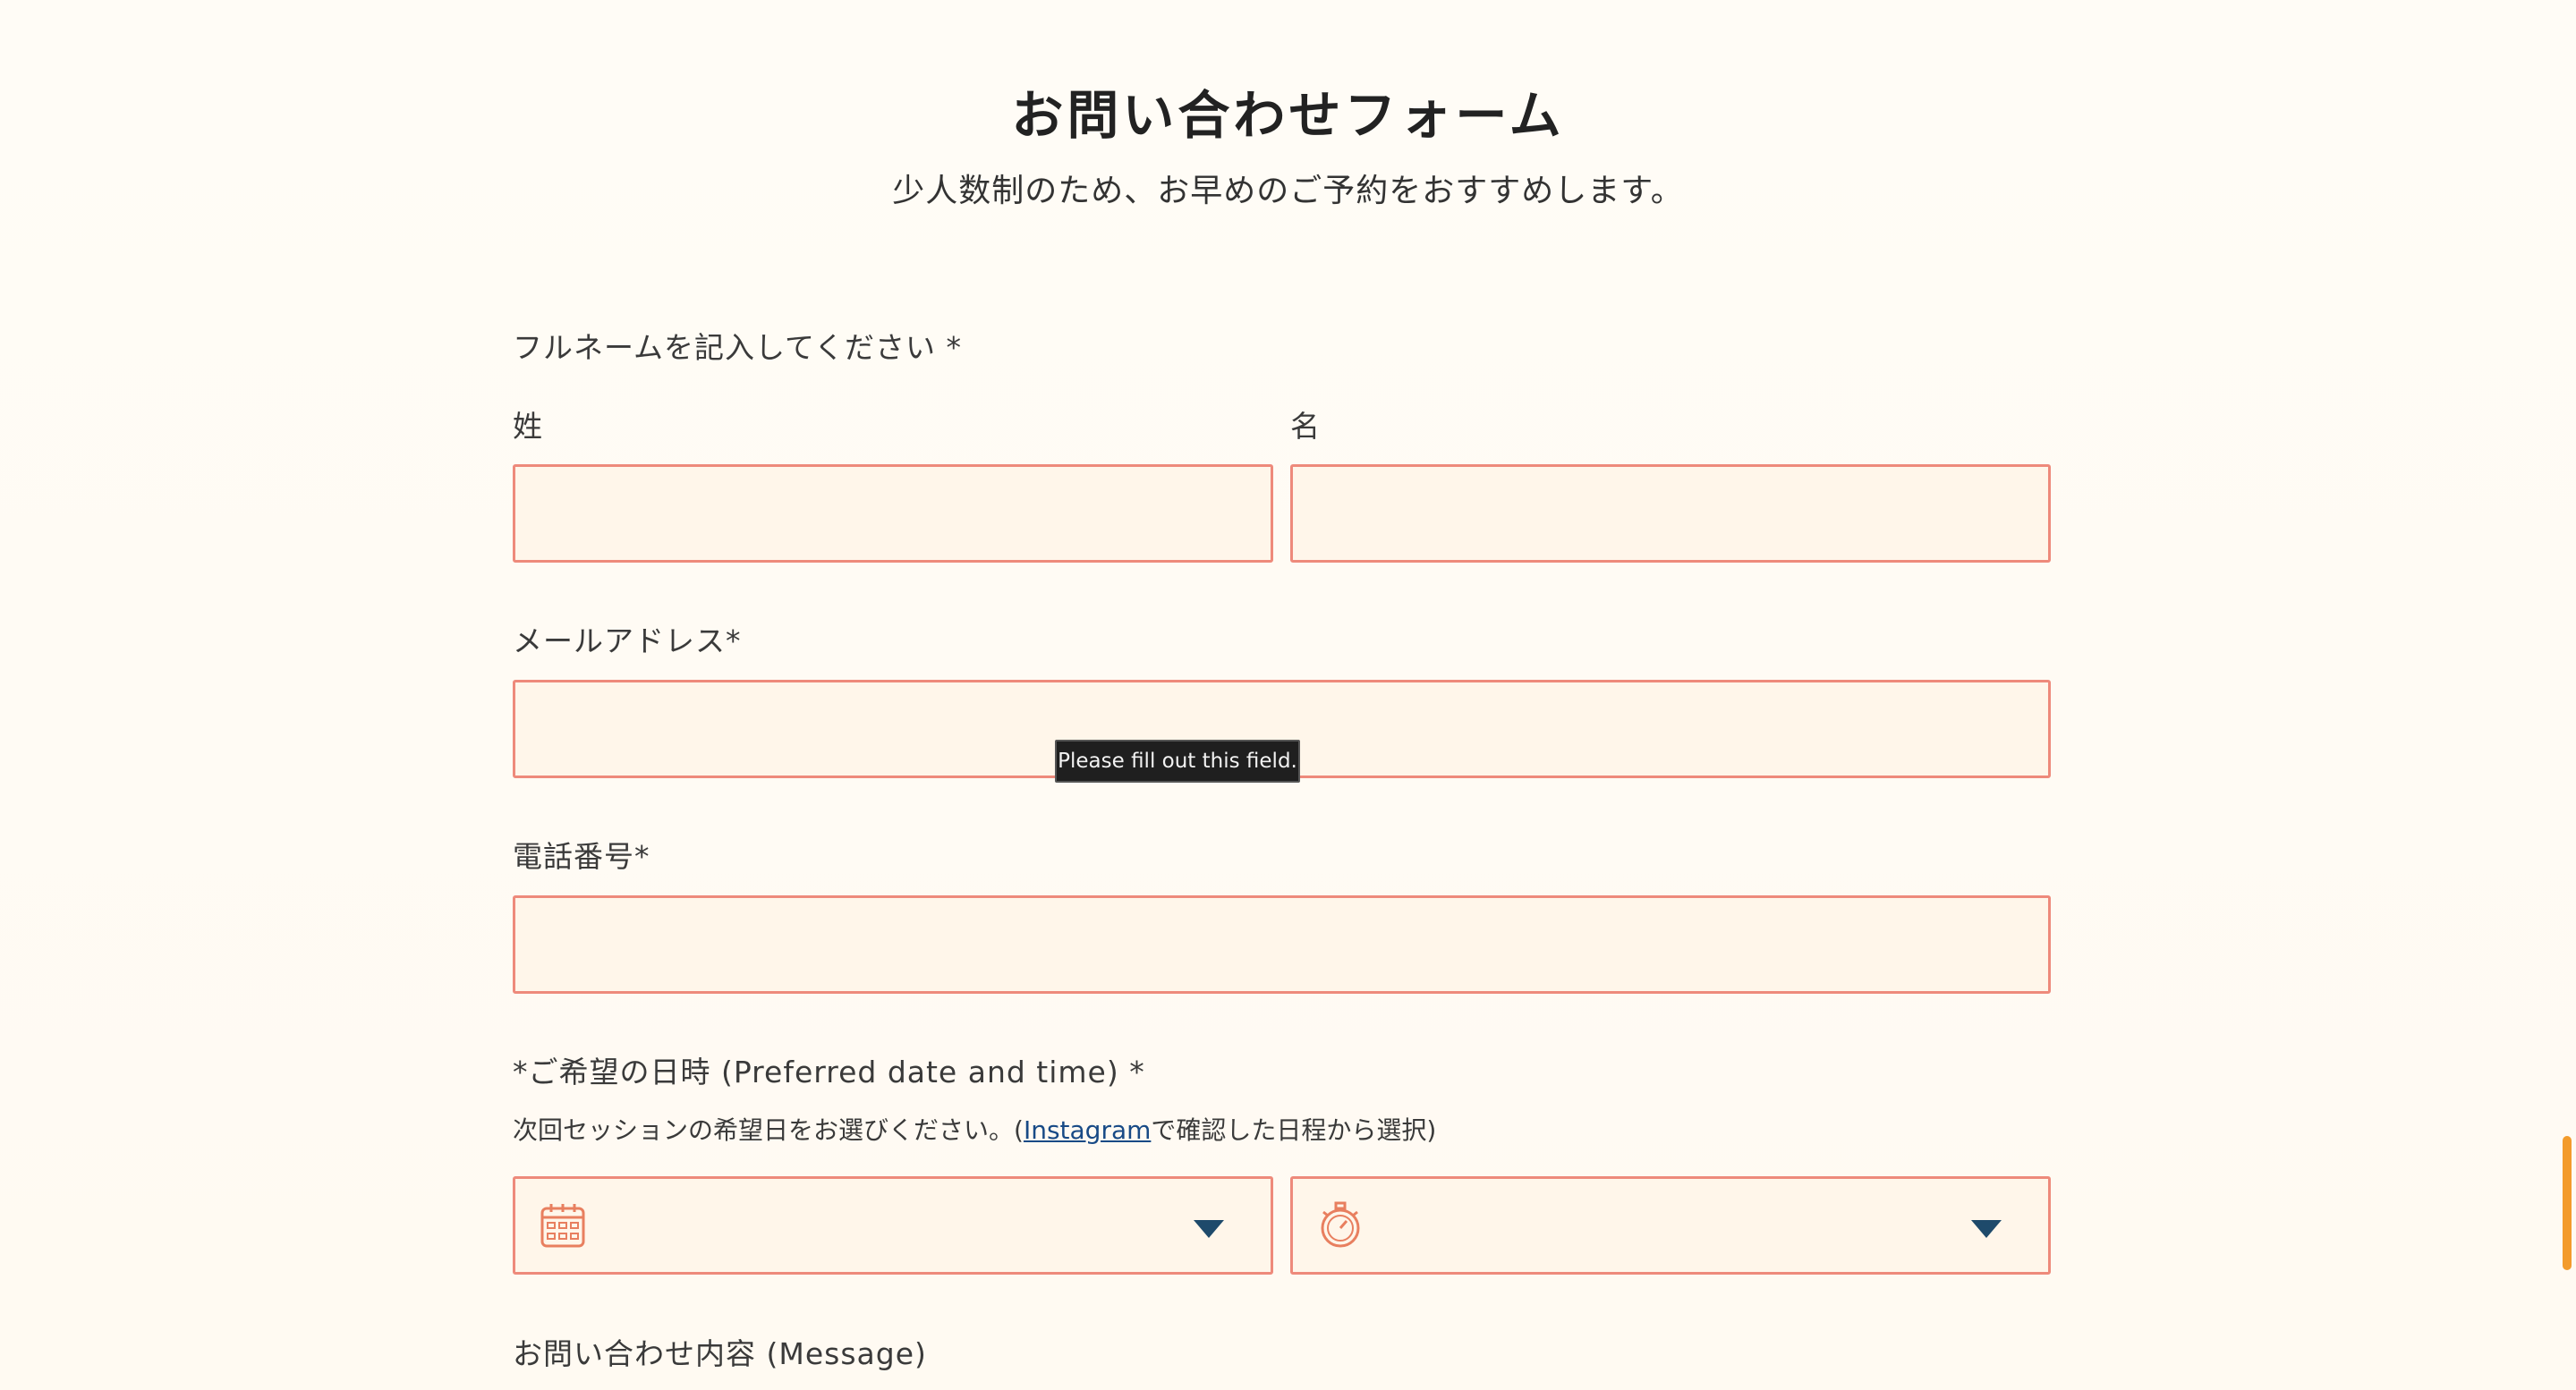 This screenshot has width=2576, height=1390. Describe the element at coordinates (528, 426) in the screenshot. I see `last-name-label: 姓` at that location.